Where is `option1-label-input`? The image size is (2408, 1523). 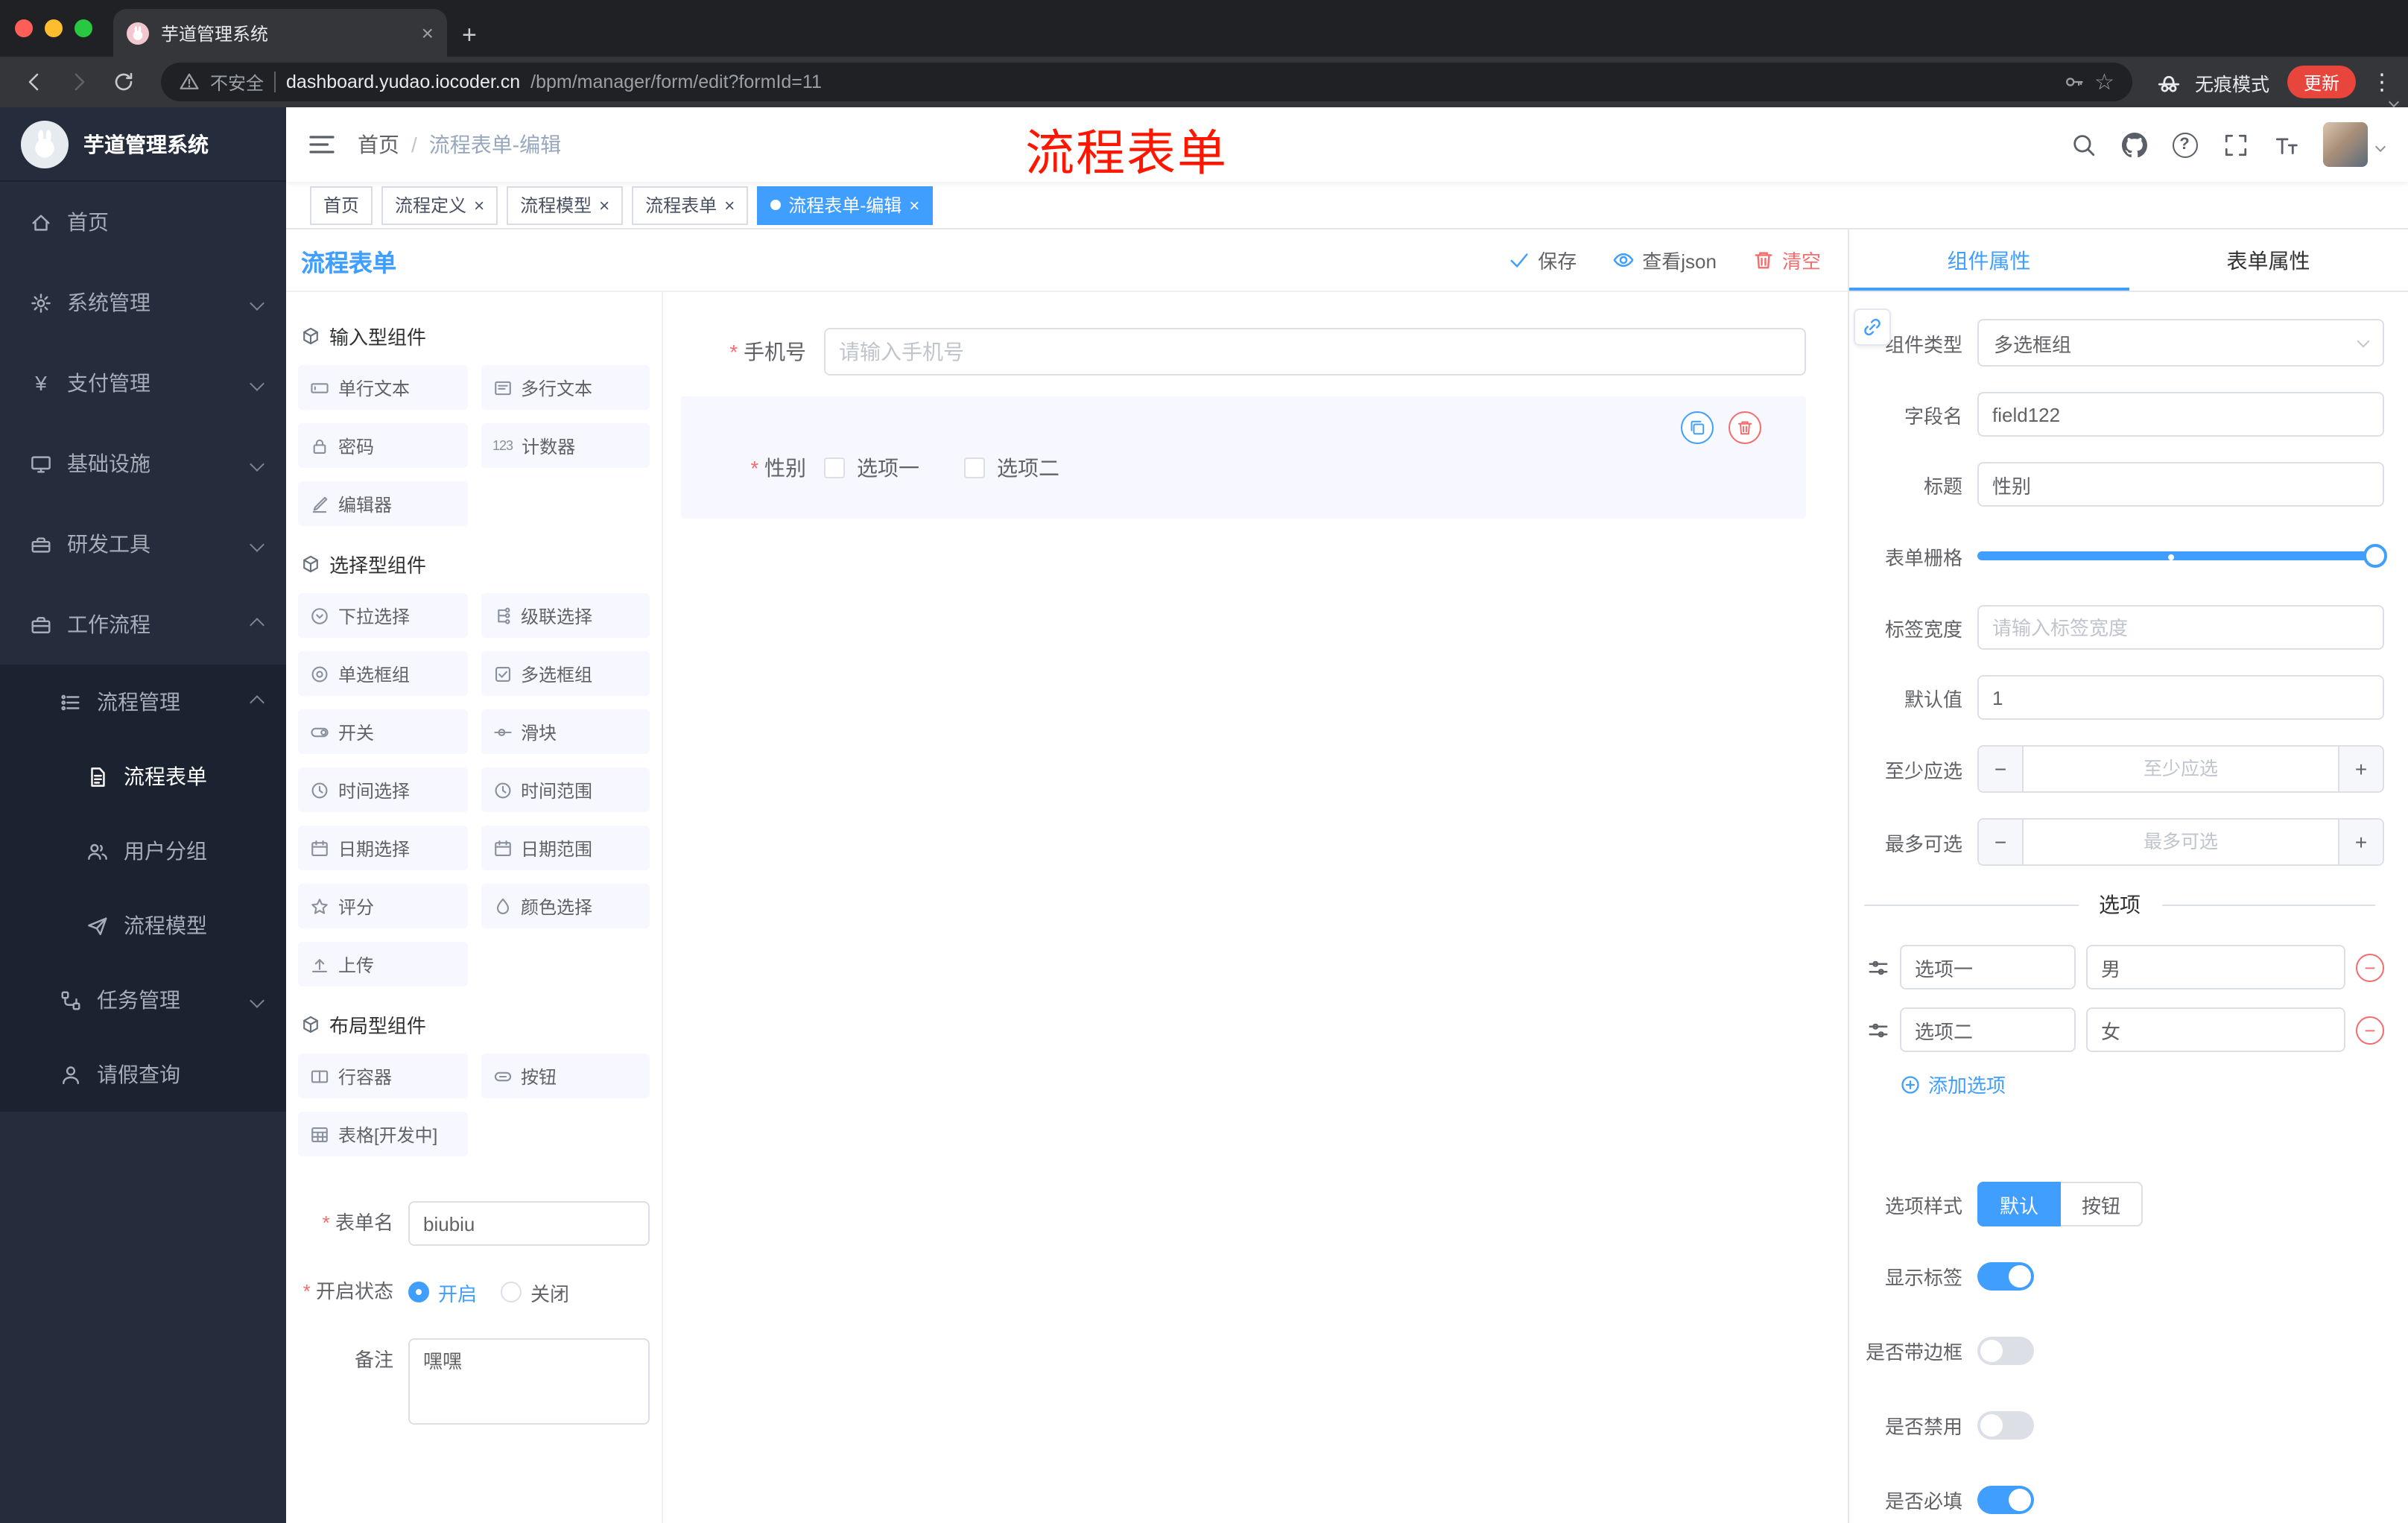
option1-label-input is located at coordinates (1988, 968).